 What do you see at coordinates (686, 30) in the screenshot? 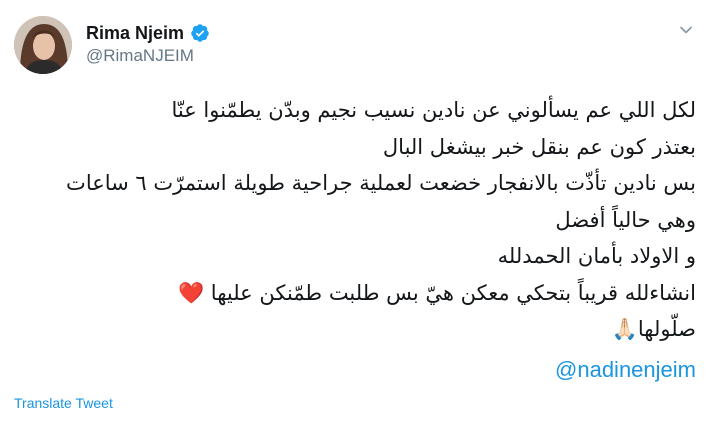
I see `chevron-down-icon` at bounding box center [686, 30].